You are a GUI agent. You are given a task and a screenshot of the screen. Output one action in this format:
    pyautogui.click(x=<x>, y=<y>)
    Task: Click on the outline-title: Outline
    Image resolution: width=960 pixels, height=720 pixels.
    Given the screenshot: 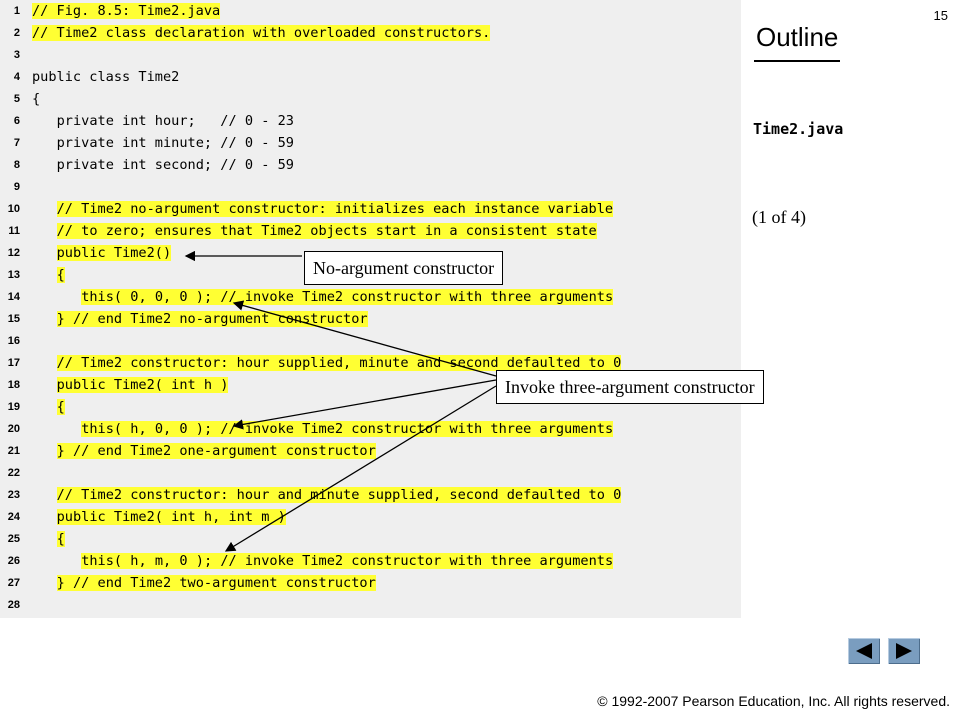 What is the action you would take?
    pyautogui.click(x=797, y=37)
    